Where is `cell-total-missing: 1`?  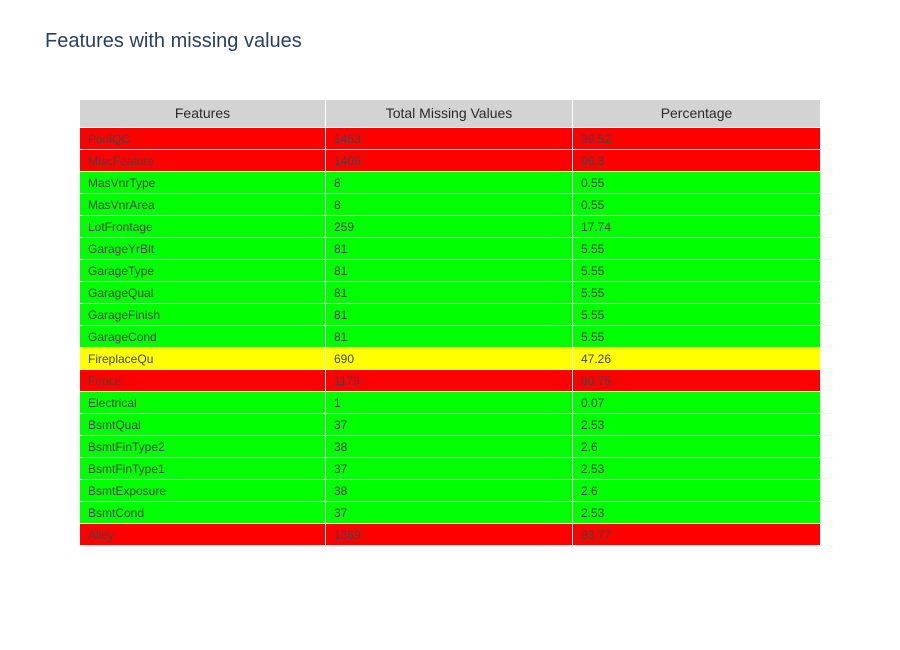 cell-total-missing: 1 is located at coordinates (449, 402).